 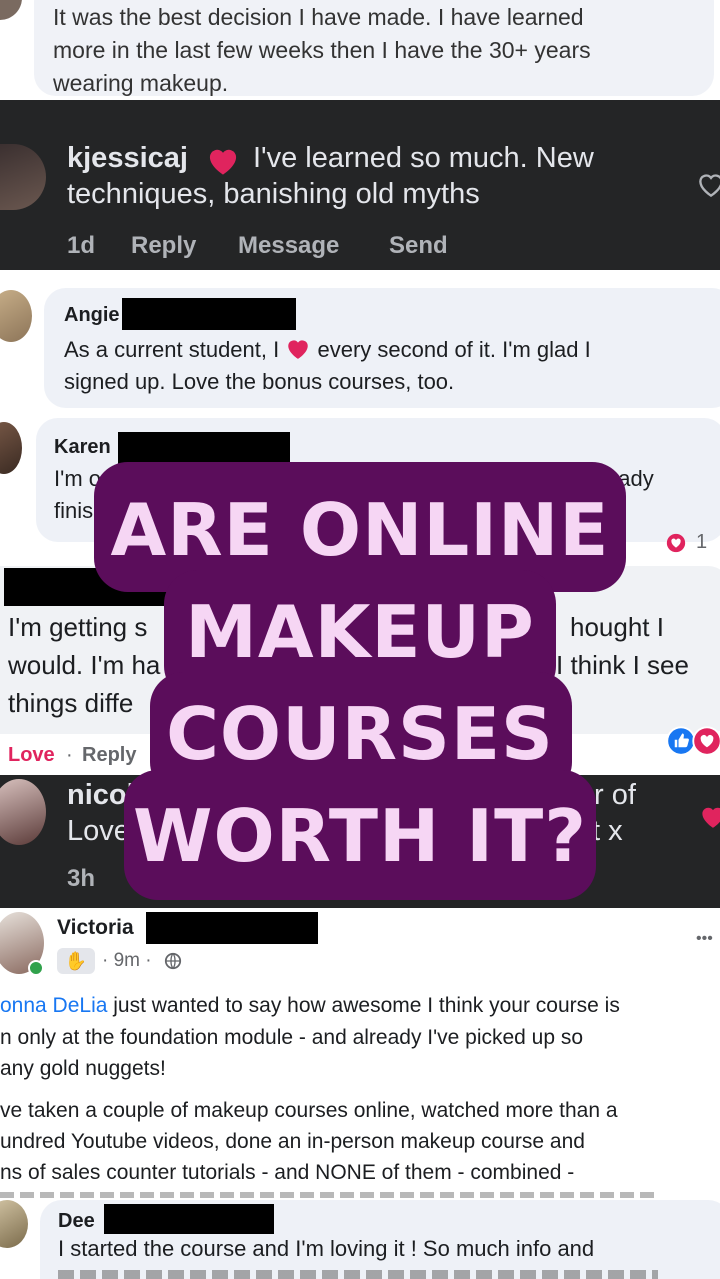 I want to click on group-badge-icon: ✋, so click(x=76, y=961).